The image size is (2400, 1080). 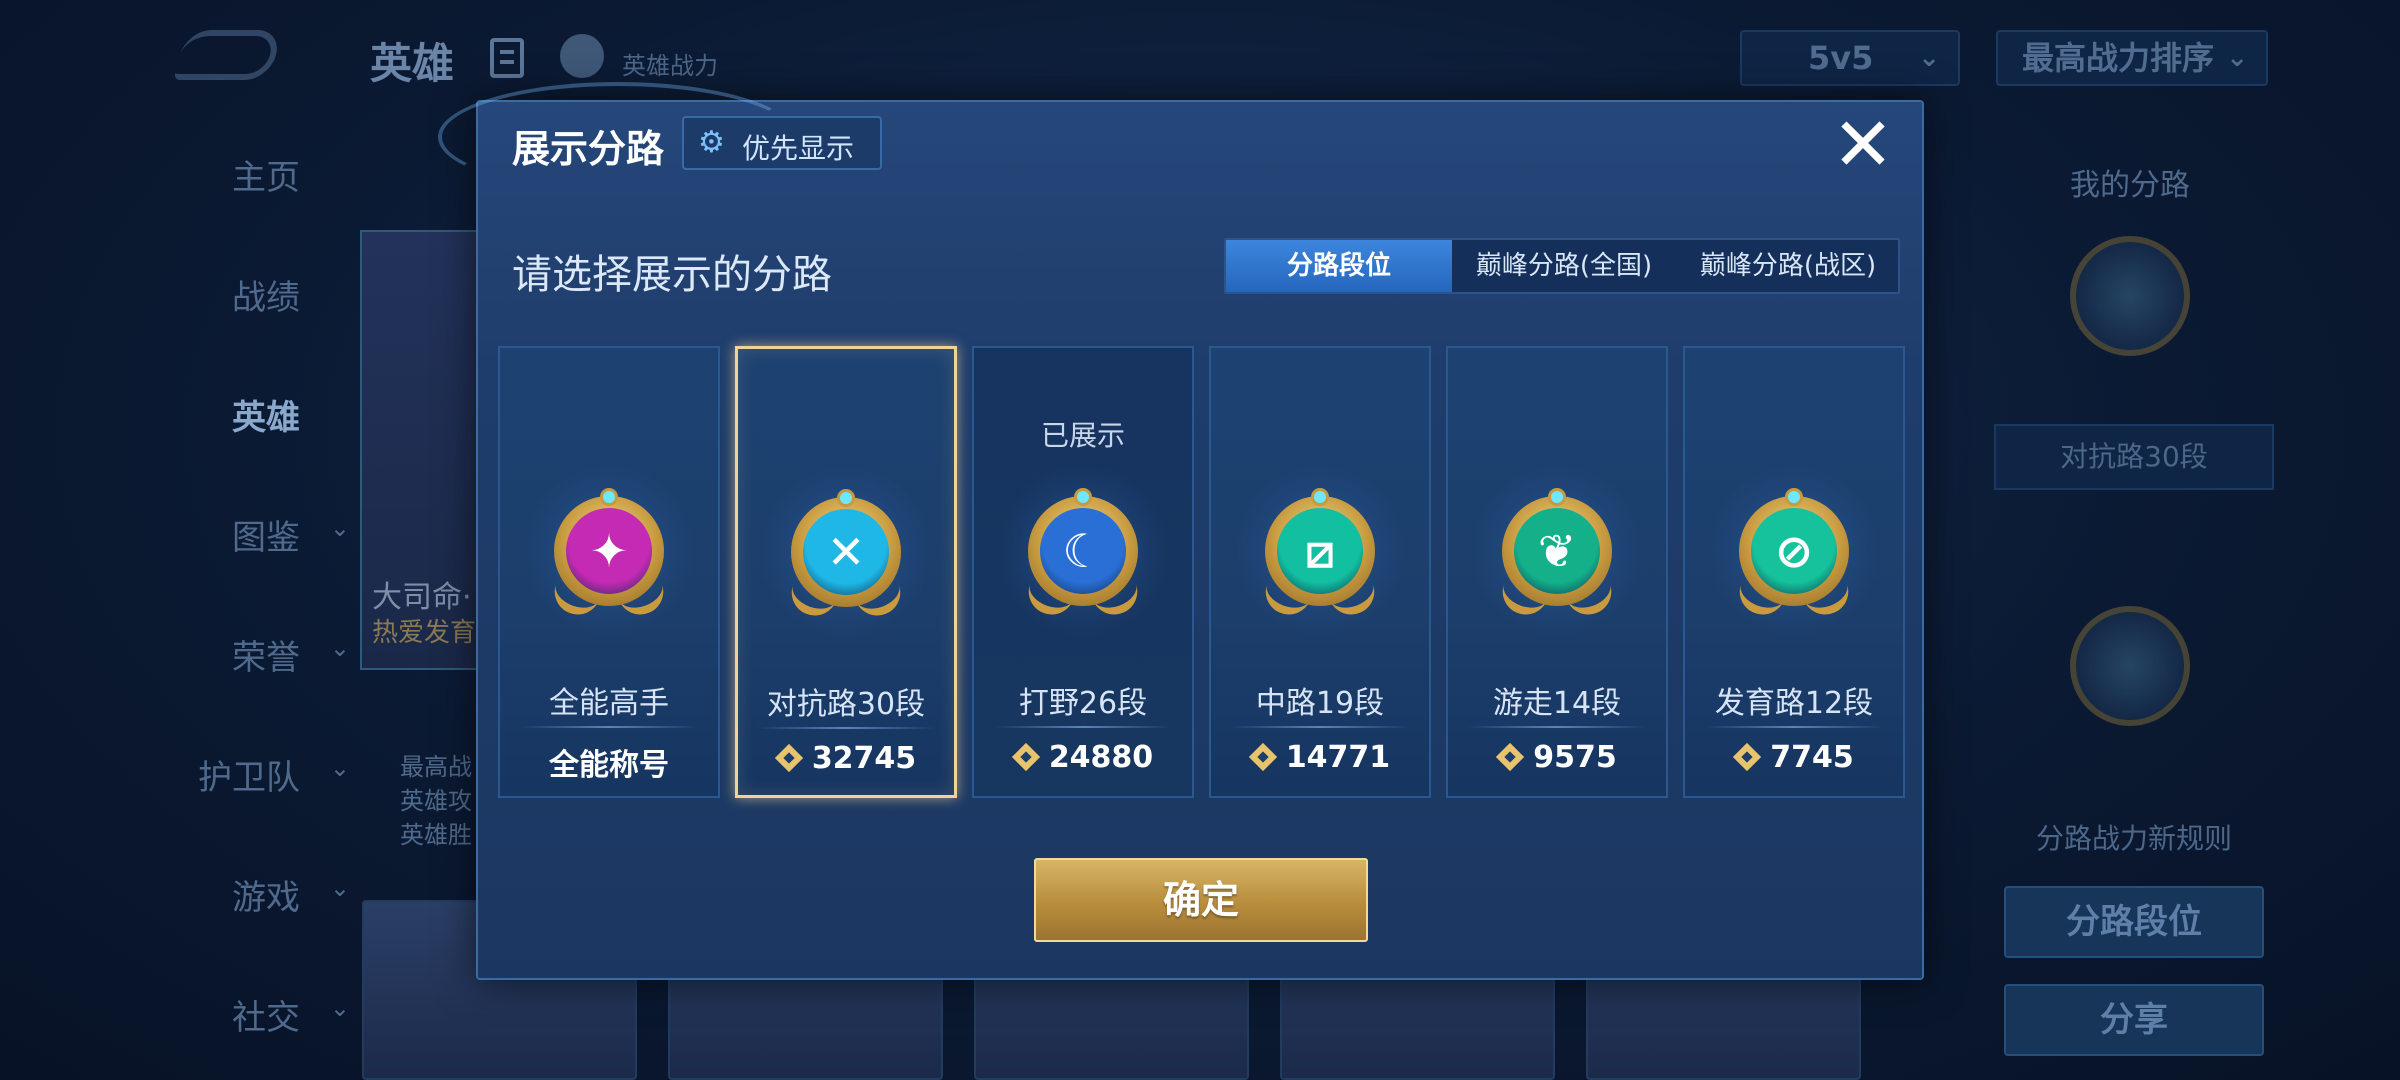 What do you see at coordinates (1557, 757) in the screenshot?
I see `lane-power: 9575` at bounding box center [1557, 757].